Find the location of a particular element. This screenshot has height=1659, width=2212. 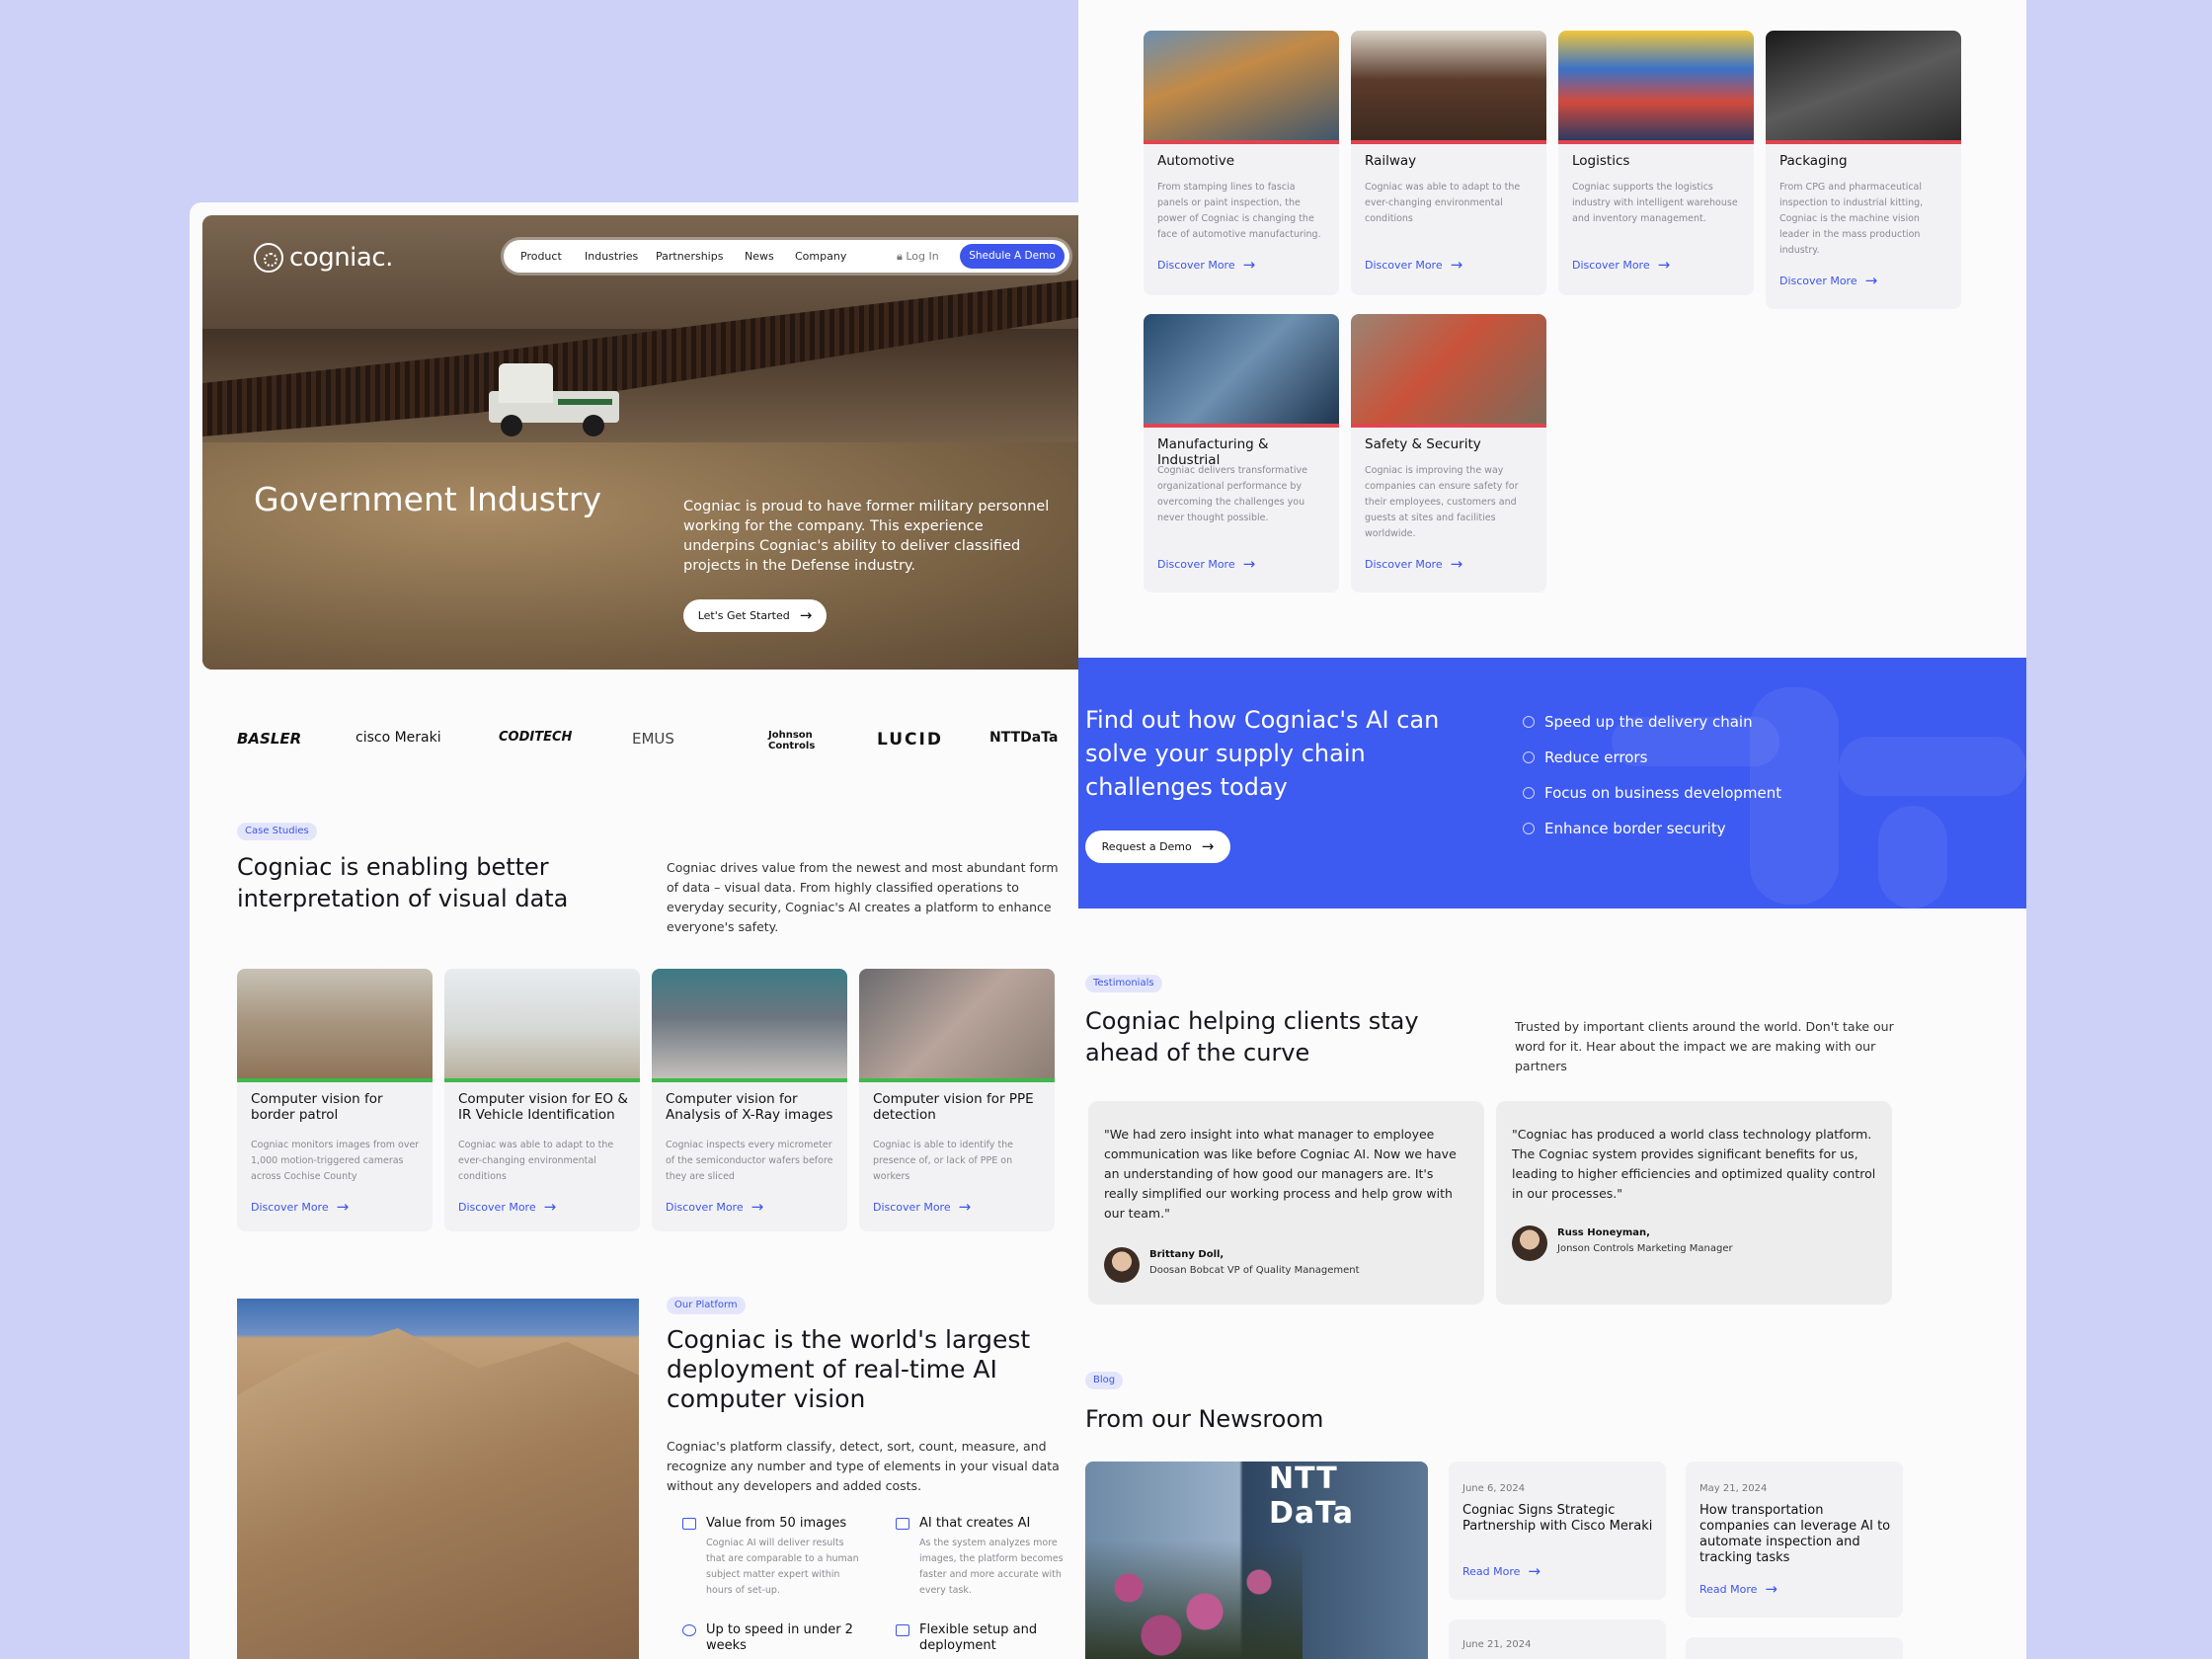

news-card: June 21, 2024 is located at coordinates (1558, 1640).